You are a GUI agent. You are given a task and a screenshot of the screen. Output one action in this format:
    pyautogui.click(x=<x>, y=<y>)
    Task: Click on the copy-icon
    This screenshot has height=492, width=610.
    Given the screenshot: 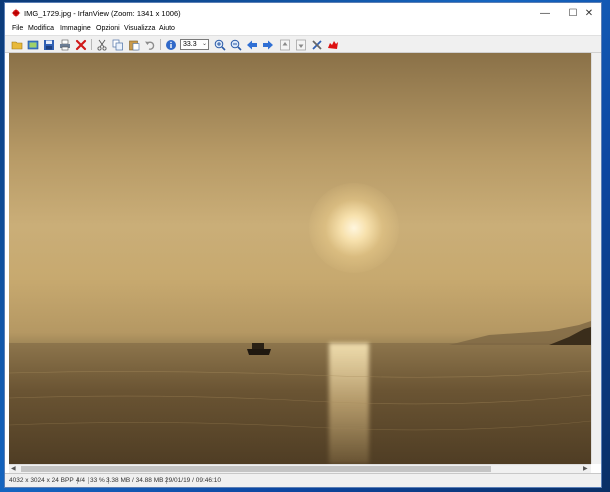 What is the action you would take?
    pyautogui.click(x=117, y=44)
    